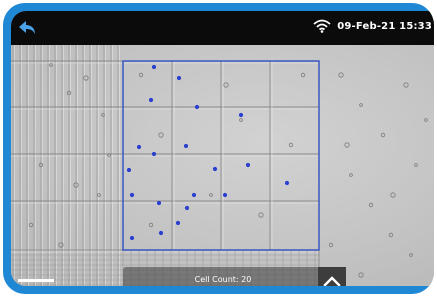 The height and width of the screenshot is (297, 437). I want to click on expand-button, so click(332, 276).